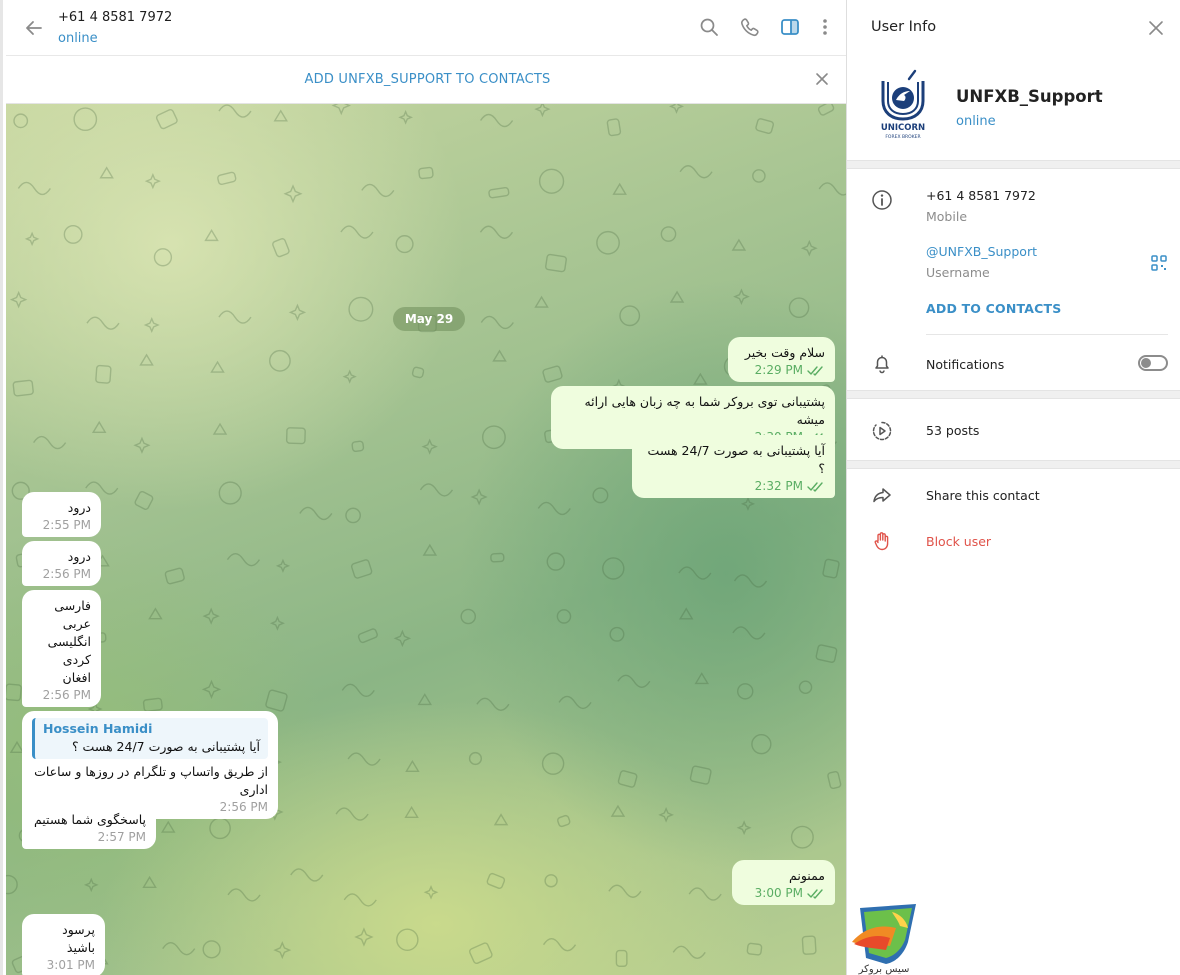  Describe the element at coordinates (89, 826) in the screenshot. I see `message-bubble: پاسخگوی شما هستیم 2:57 PM` at that location.